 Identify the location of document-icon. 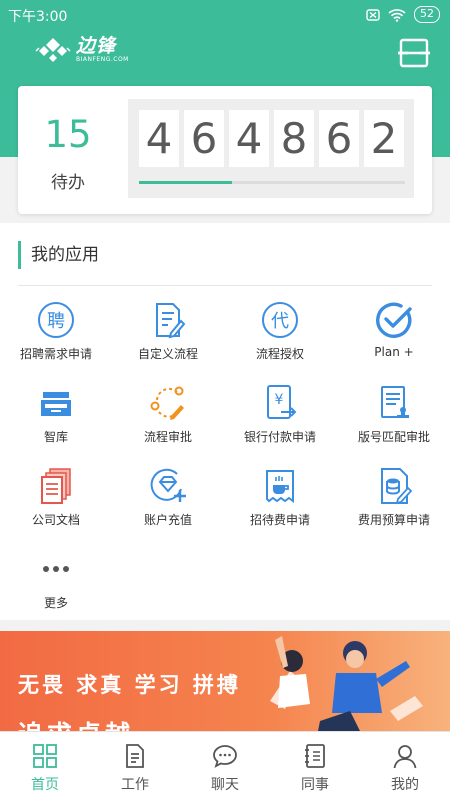
(135, 756).